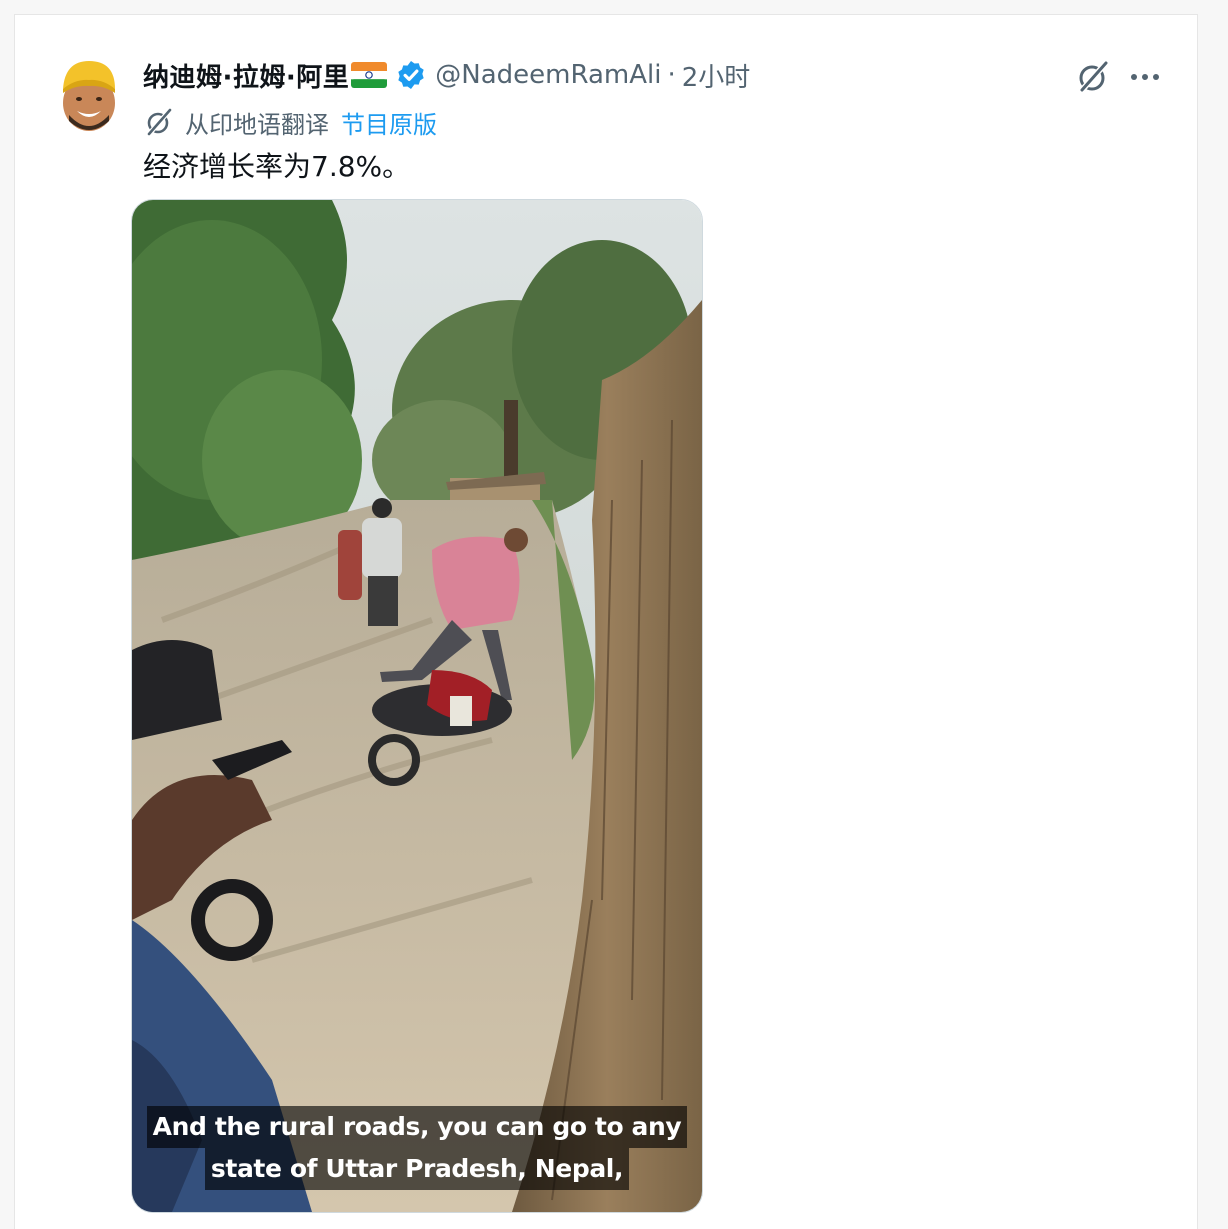  Describe the element at coordinates (548, 75) in the screenshot. I see `author-handle: @NadeemRamAli` at that location.